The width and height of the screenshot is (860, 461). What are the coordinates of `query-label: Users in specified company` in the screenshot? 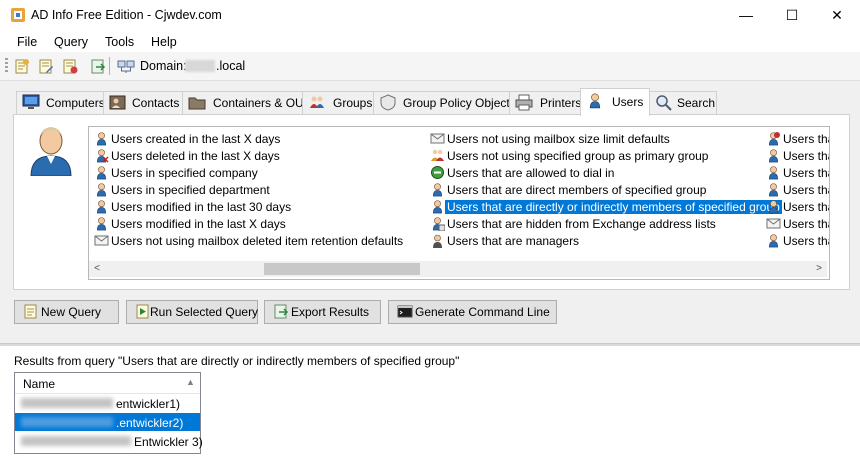 It's located at (184, 173).